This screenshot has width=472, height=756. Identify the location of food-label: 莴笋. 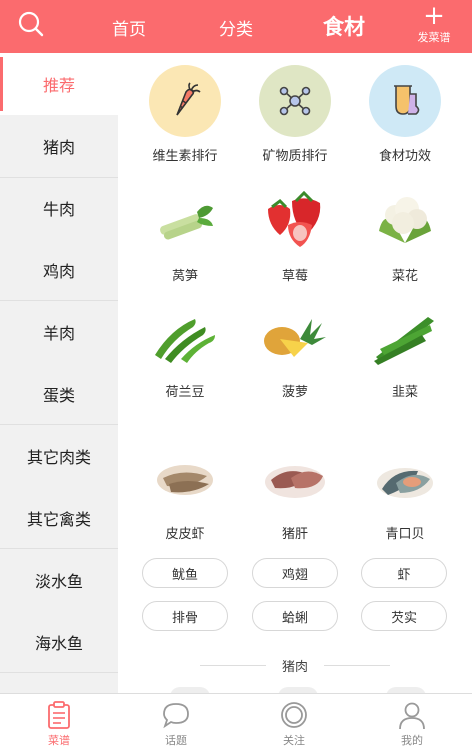
(184, 276).